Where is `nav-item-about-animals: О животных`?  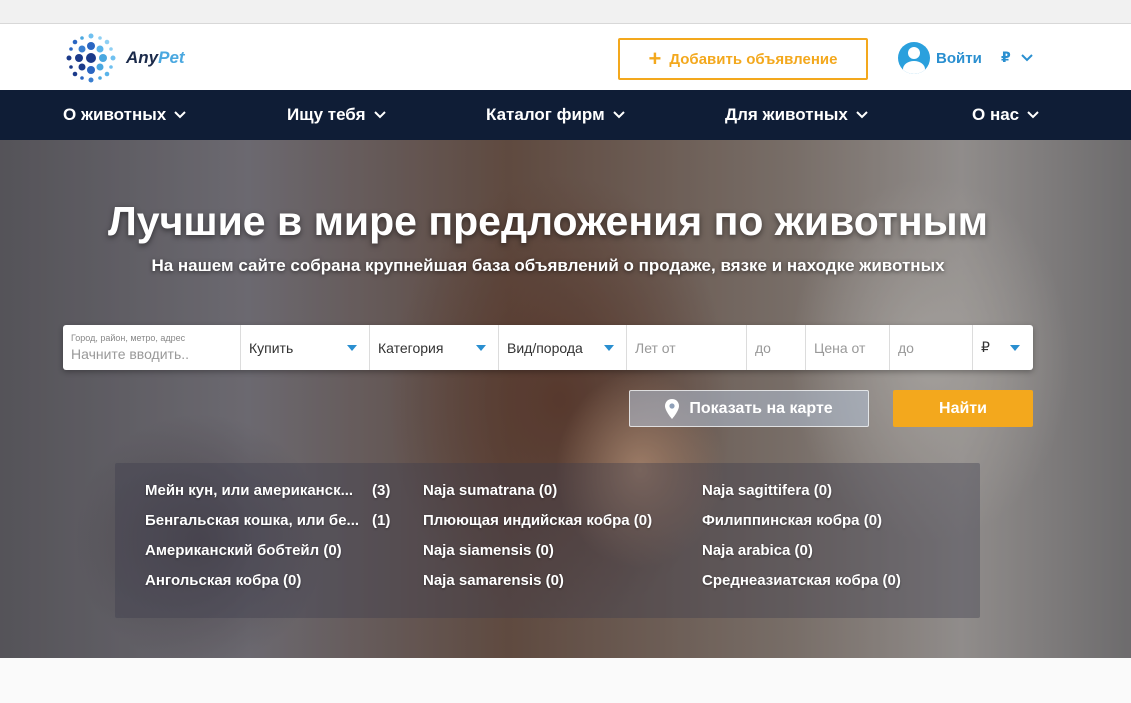 nav-item-about-animals: О животных is located at coordinates (124, 115).